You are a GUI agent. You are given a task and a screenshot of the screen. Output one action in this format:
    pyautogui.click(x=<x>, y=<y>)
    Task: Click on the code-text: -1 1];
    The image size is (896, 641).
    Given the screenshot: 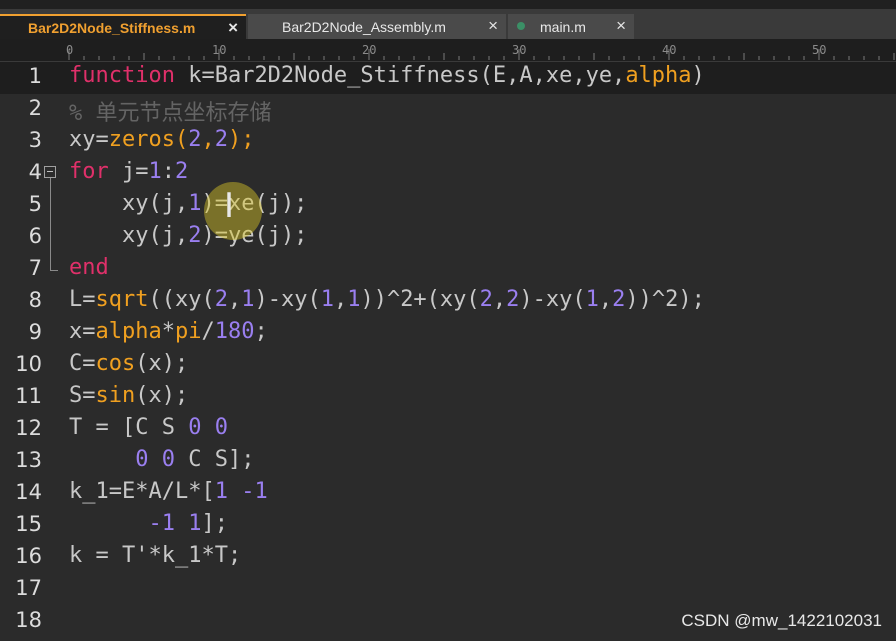 What is the action you would take?
    pyautogui.click(x=148, y=523)
    